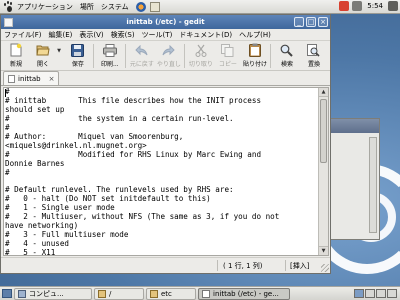 This screenshot has width=400, height=300. What do you see at coordinates (228, 50) in the screenshot?
I see `copy-icon` at bounding box center [228, 50].